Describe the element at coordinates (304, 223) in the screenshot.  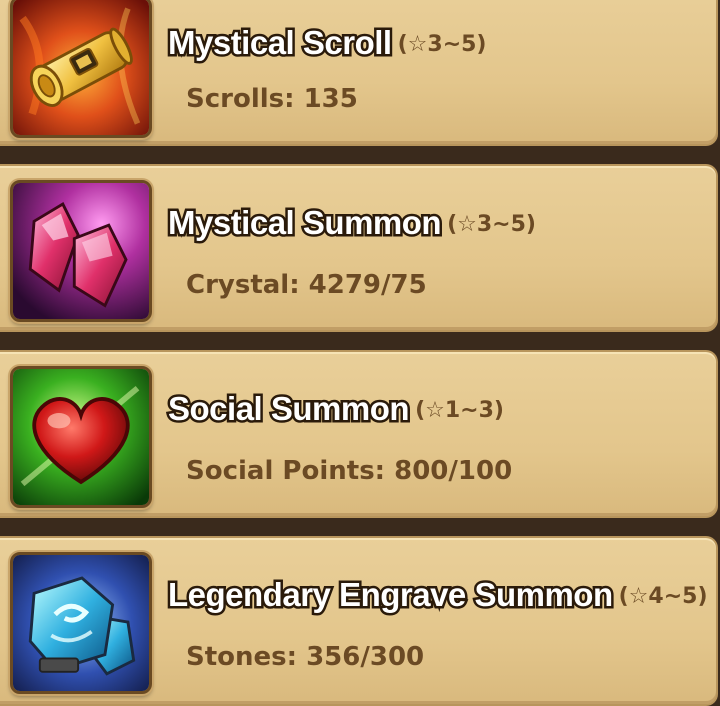
I see `summon-name: Mystical Summon` at that location.